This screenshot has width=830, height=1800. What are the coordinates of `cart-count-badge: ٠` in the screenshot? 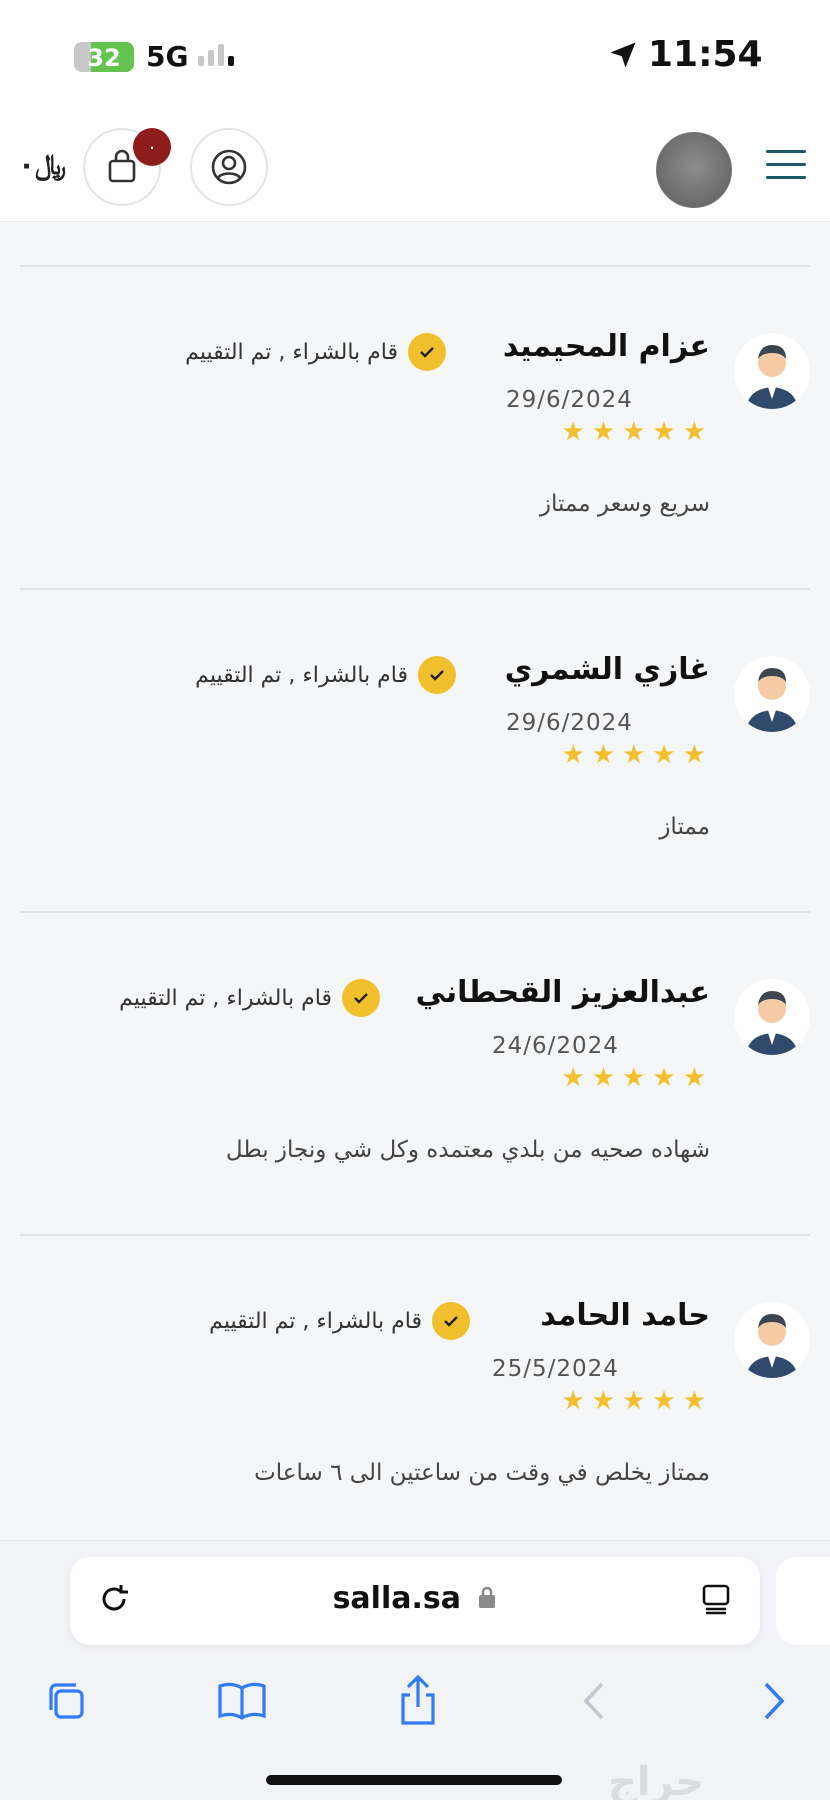 It's located at (152, 147).